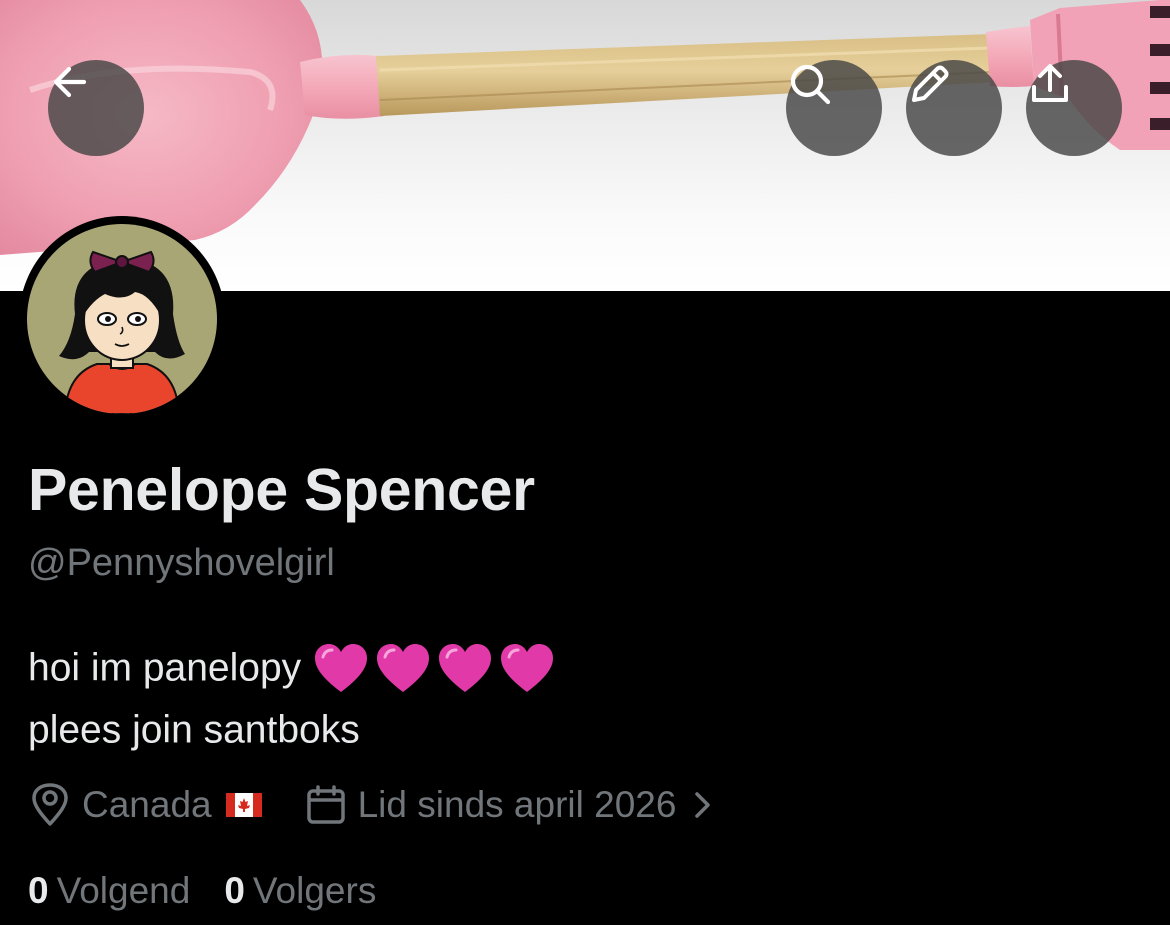  Describe the element at coordinates (194, 730) in the screenshot. I see `bio-text: plees join santboks` at that location.